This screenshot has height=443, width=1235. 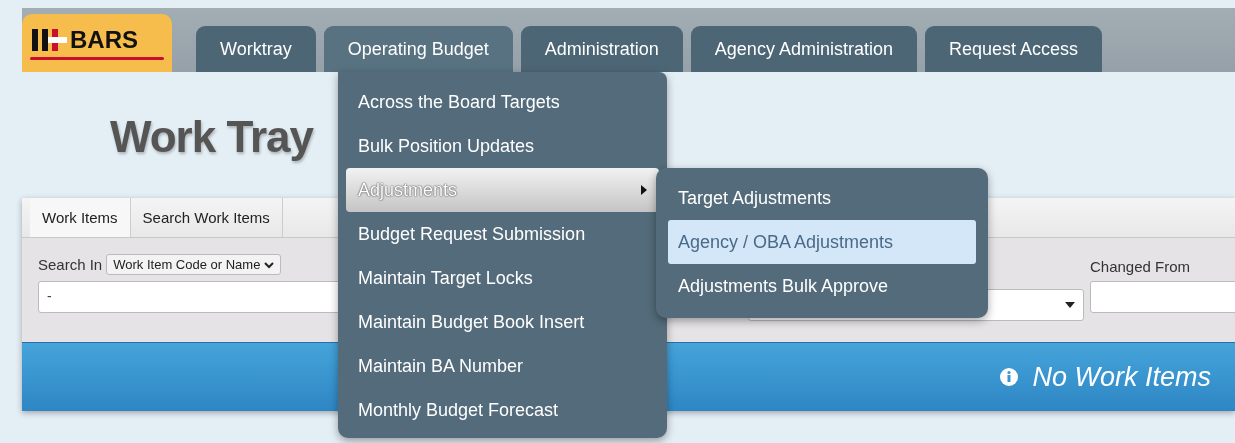 I want to click on submenu-item: Target Adjustments, so click(x=822, y=198).